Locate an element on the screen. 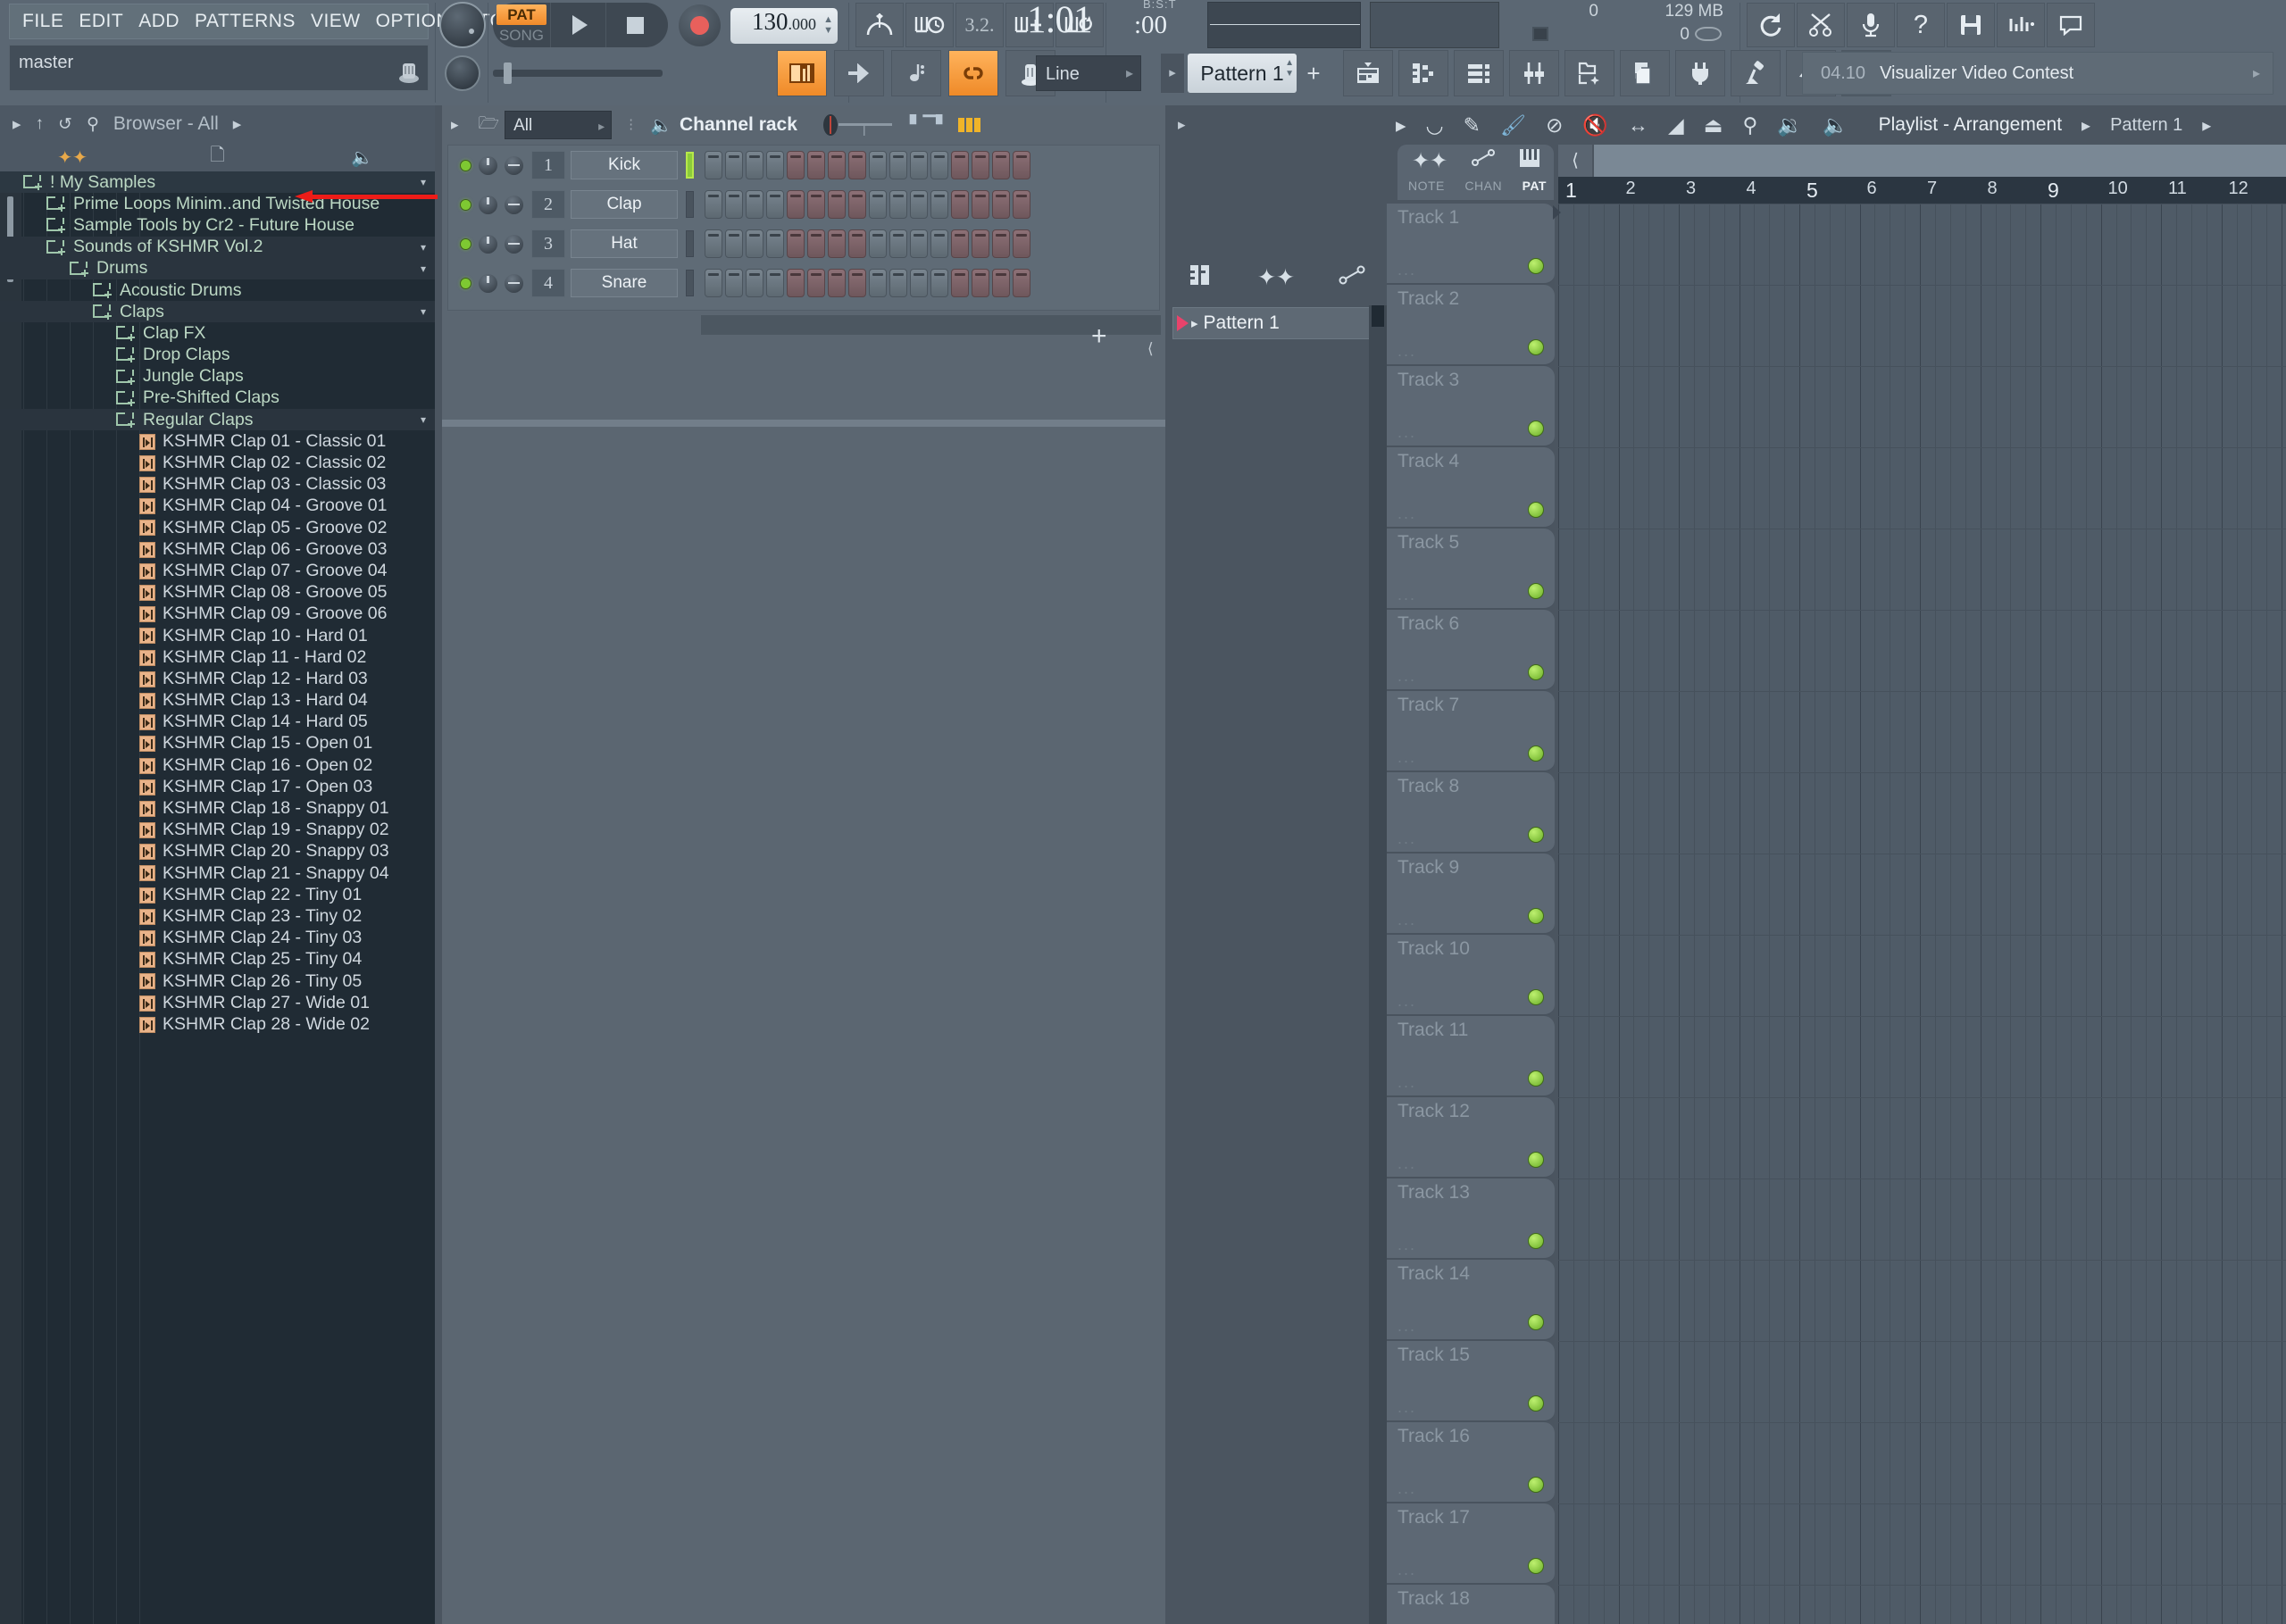 The height and width of the screenshot is (1624, 2286). step-arrow-button is located at coordinates (859, 73).